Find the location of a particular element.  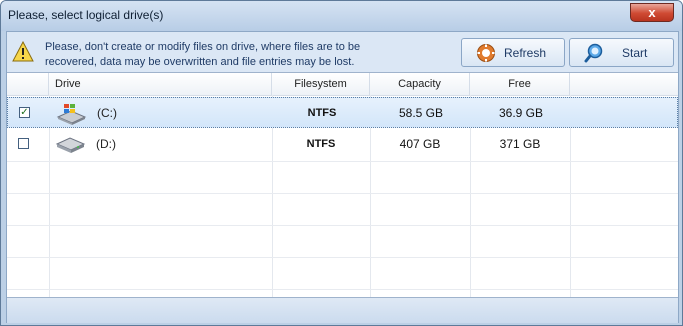

table-header: Drive Filesystem Capacity Free is located at coordinates (342, 84).